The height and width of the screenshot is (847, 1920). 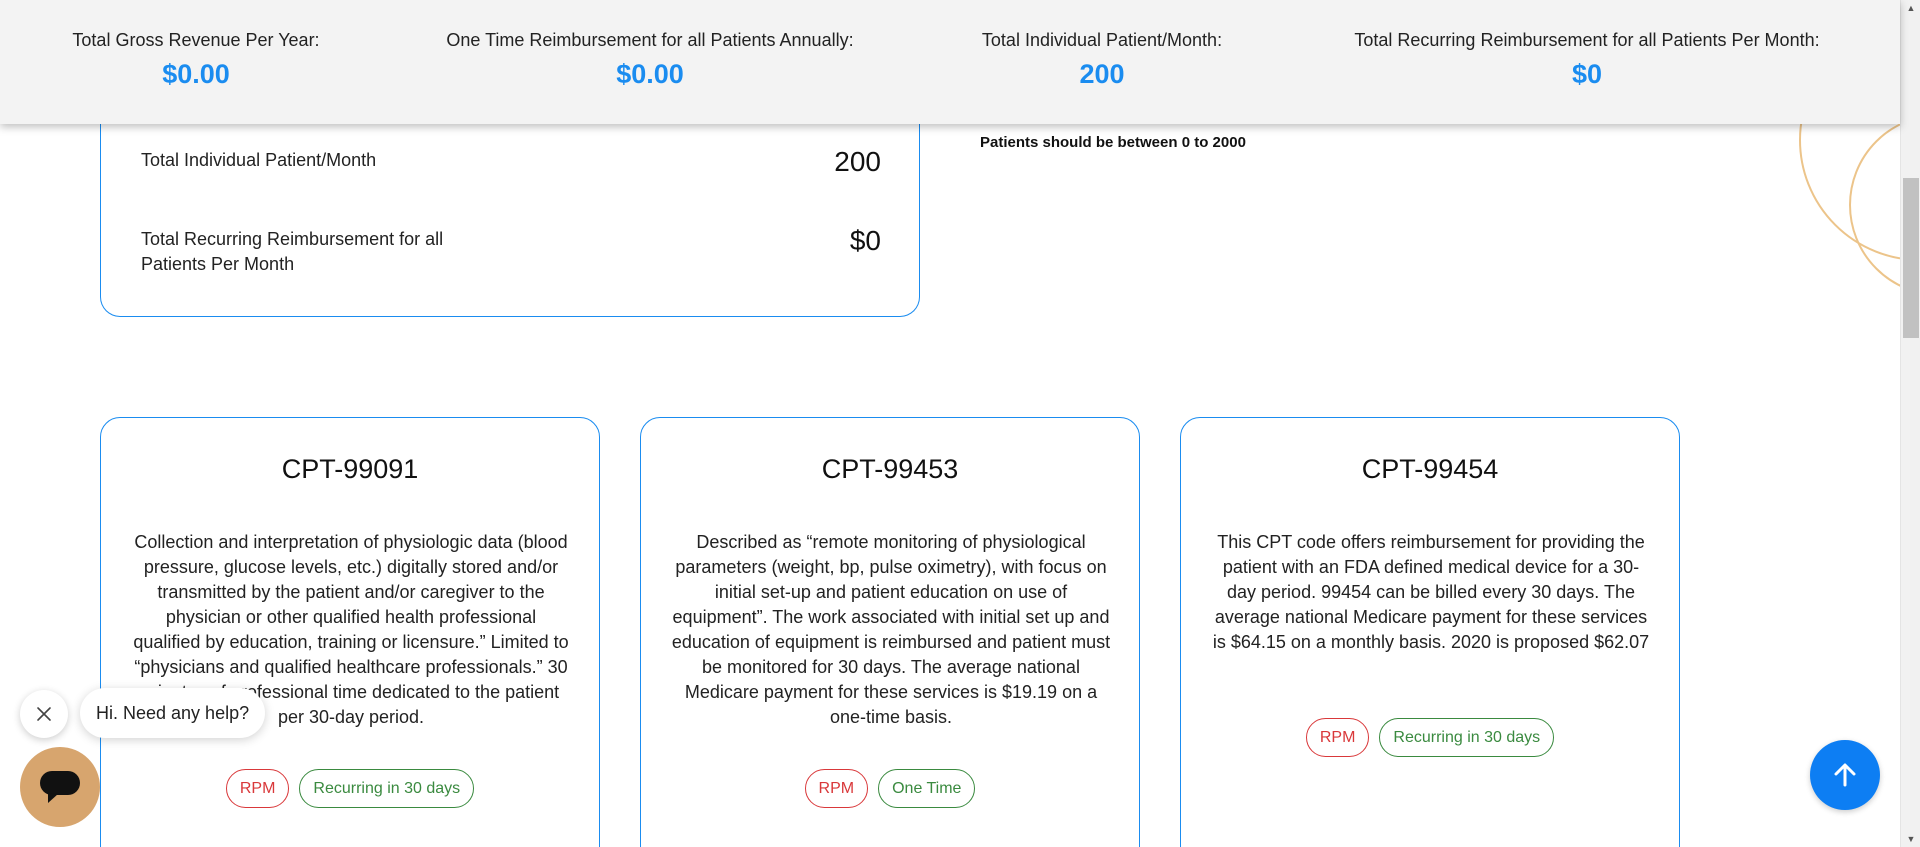 What do you see at coordinates (927, 788) in the screenshot?
I see `tag-frequency: One Time` at bounding box center [927, 788].